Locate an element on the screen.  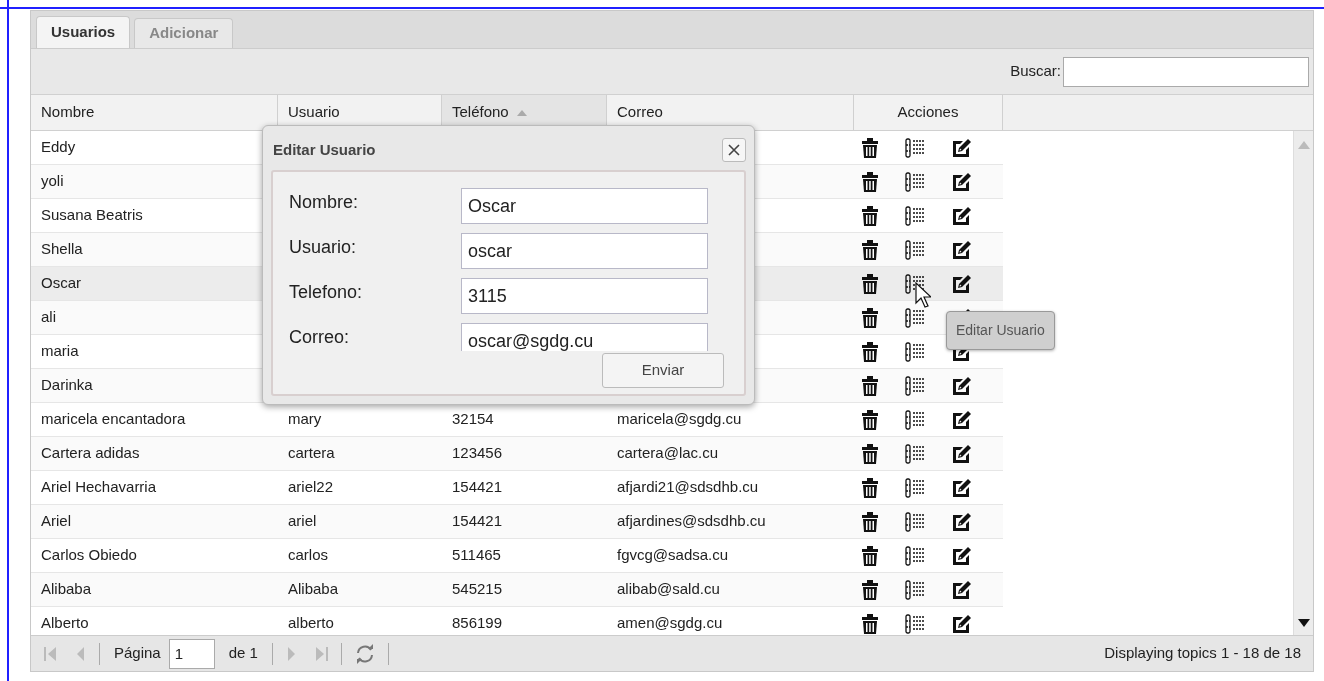
field-label: Telefono: is located at coordinates (326, 292).